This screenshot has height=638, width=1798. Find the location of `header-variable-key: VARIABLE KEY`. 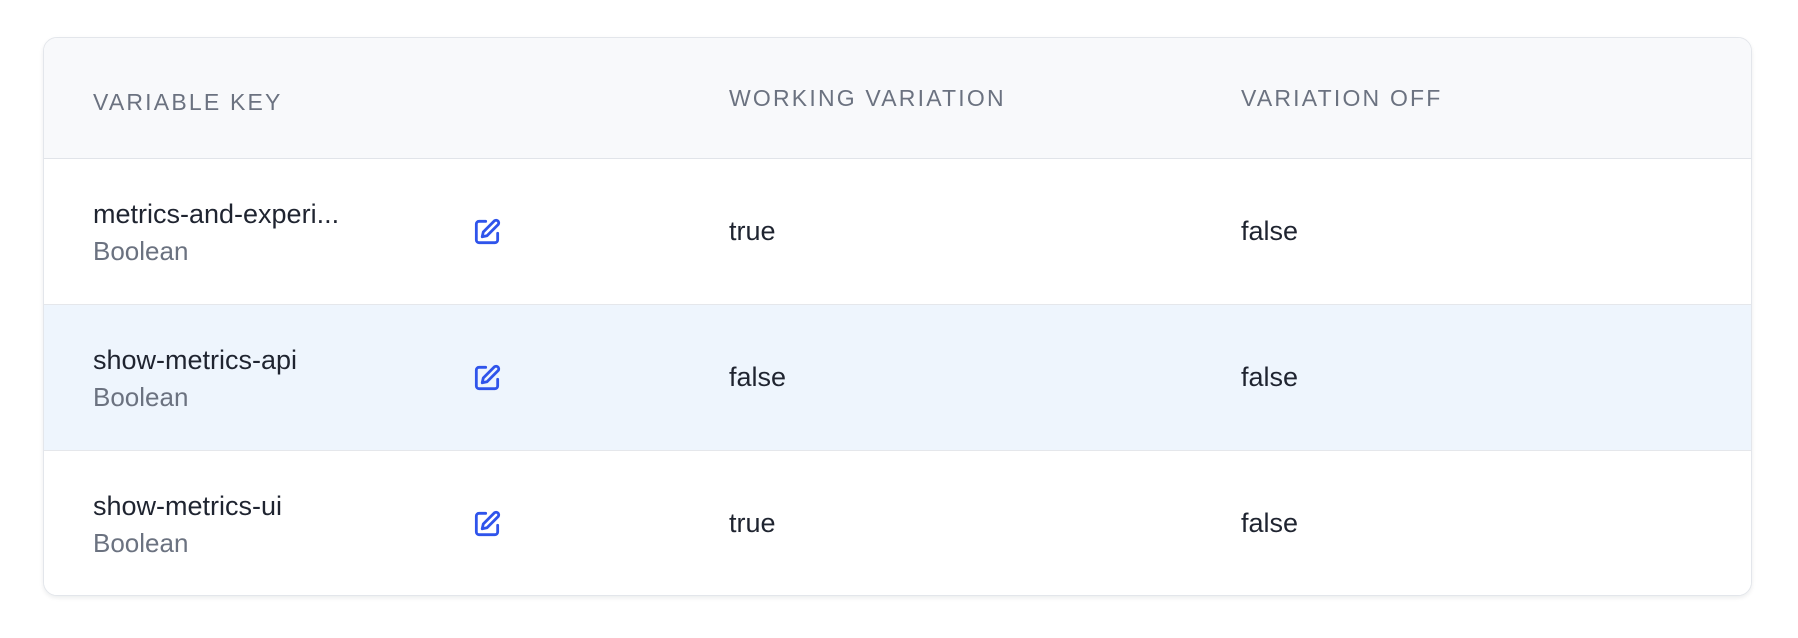

header-variable-key: VARIABLE KEY is located at coordinates (188, 101).